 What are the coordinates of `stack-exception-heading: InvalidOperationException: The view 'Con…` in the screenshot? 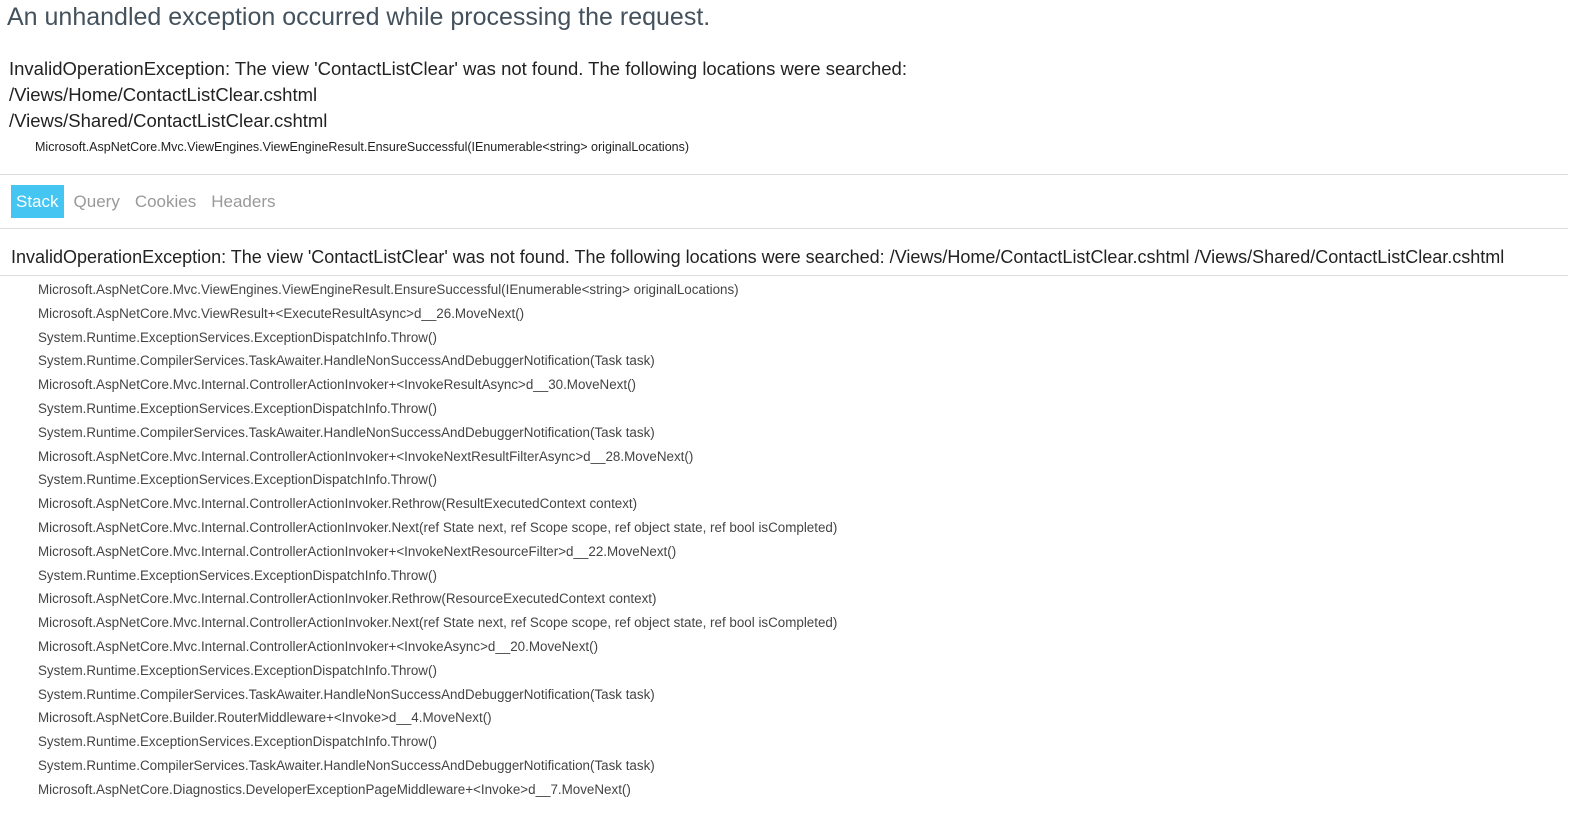 It's located at (758, 257).